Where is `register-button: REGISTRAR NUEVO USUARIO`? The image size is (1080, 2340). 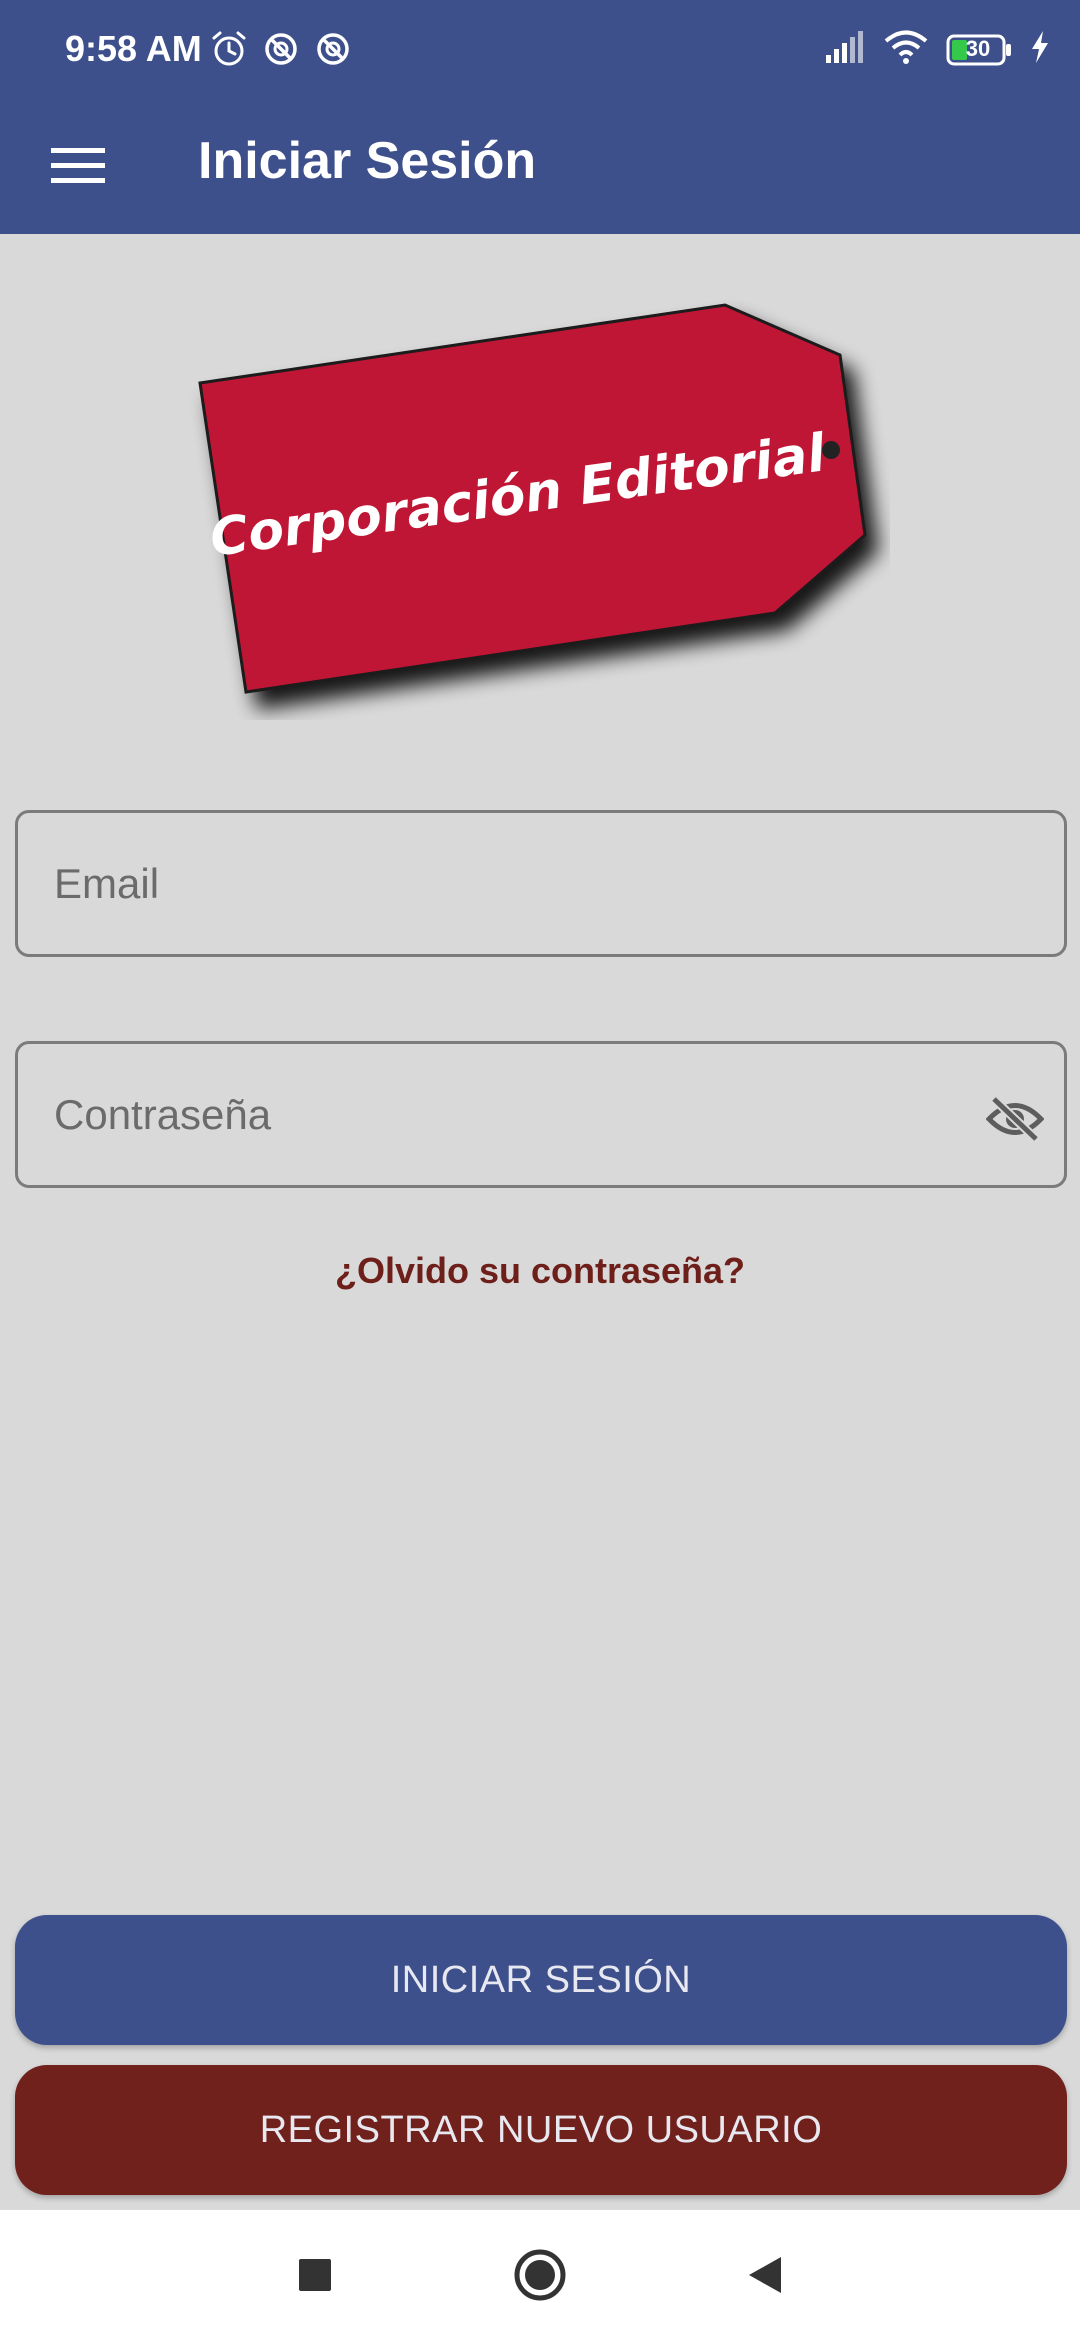 register-button: REGISTRAR NUEVO USUARIO is located at coordinates (541, 2130).